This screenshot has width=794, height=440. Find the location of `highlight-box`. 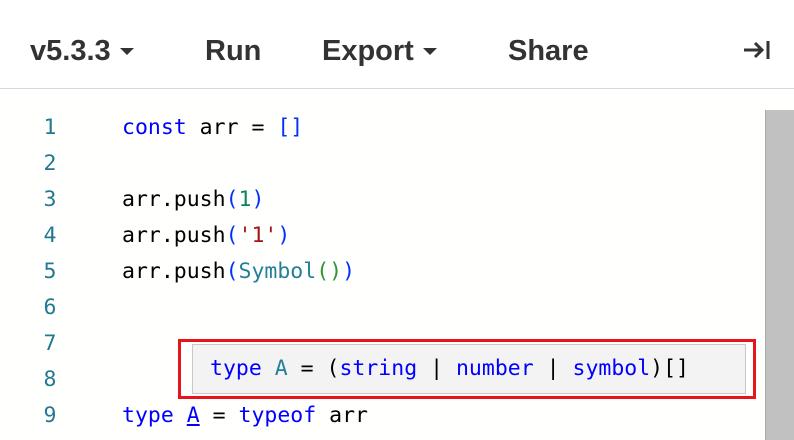

highlight-box is located at coordinates (467, 369).